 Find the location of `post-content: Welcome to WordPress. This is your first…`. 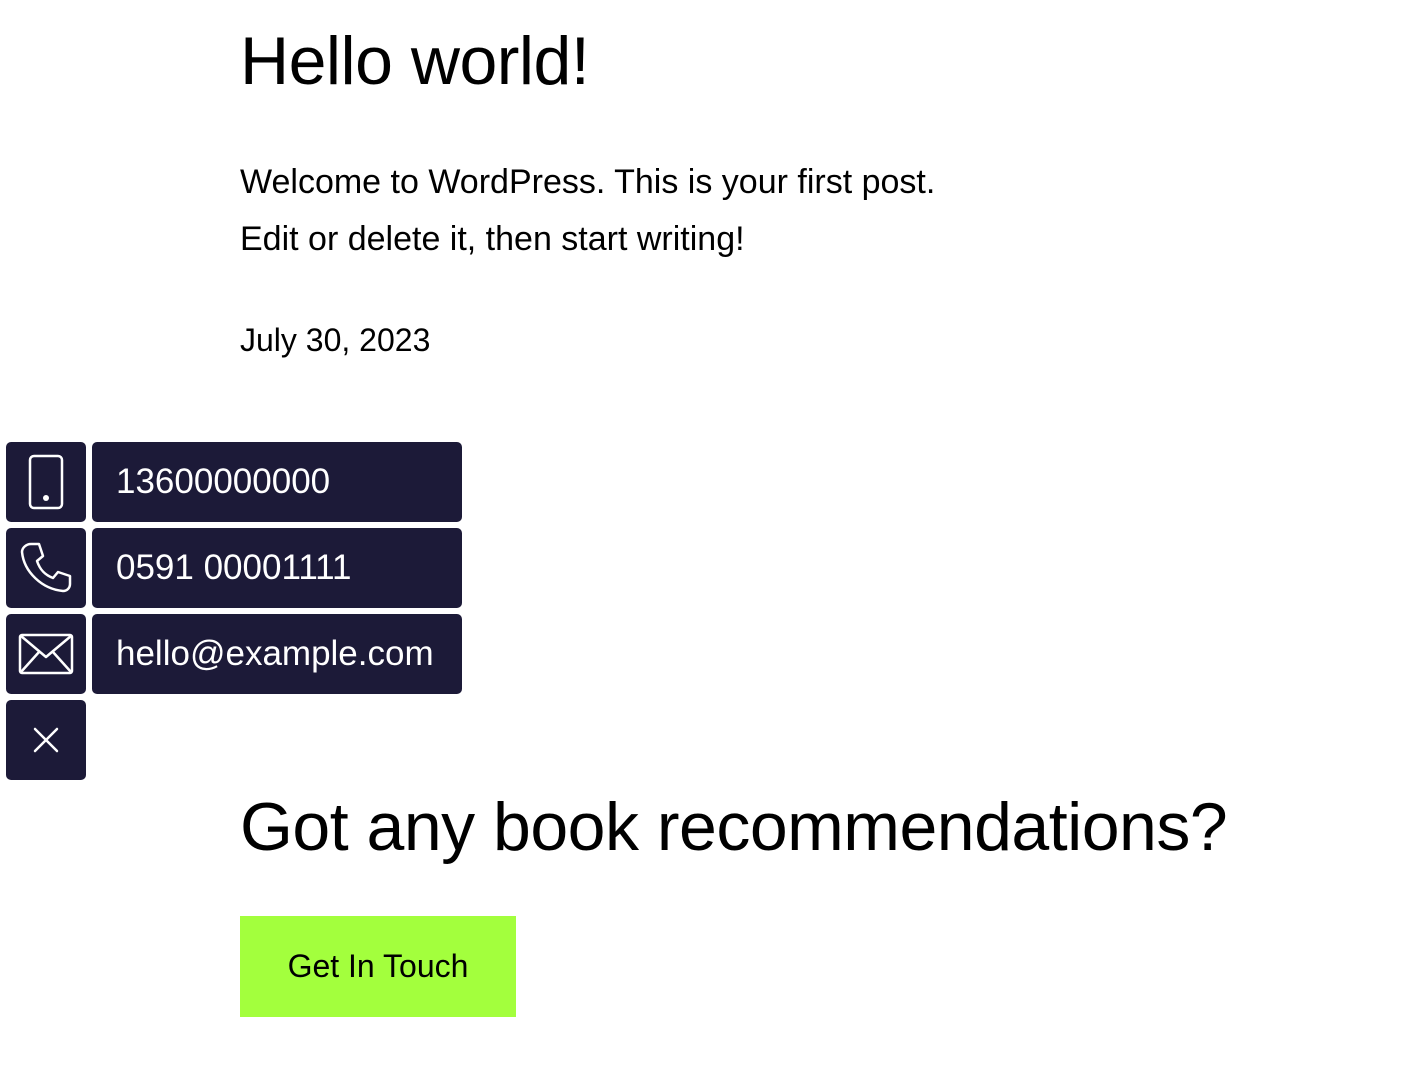

post-content: Welcome to WordPress. This is your first… is located at coordinates (630, 211).